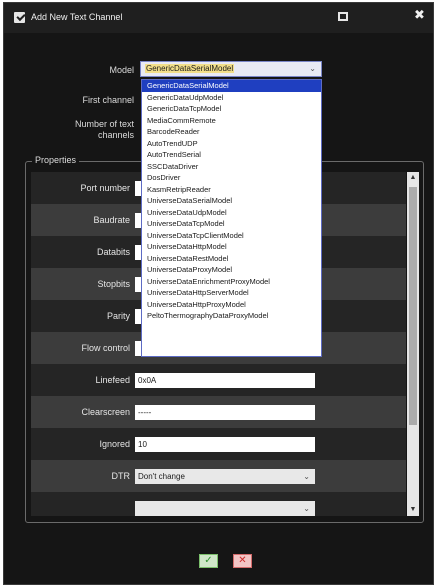 The image size is (437, 587). I want to click on scroll-up-icon: ▲, so click(413, 178).